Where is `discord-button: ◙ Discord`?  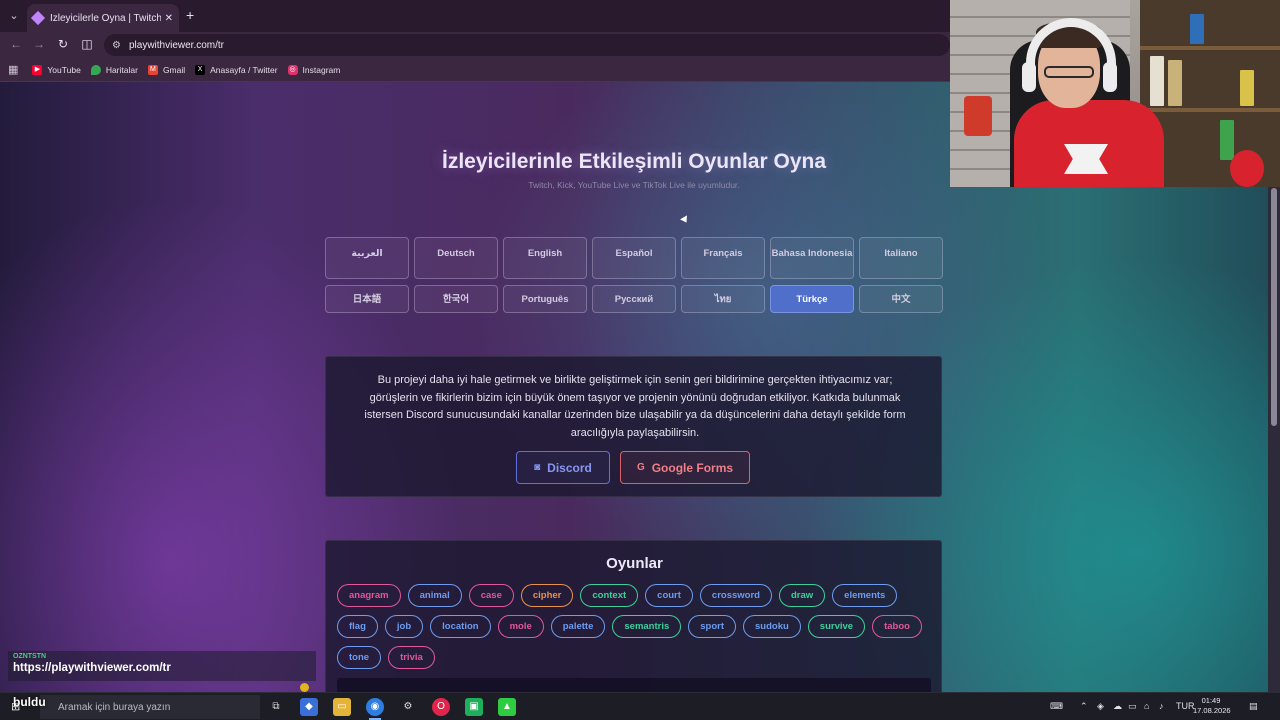
discord-button: ◙ Discord is located at coordinates (563, 467).